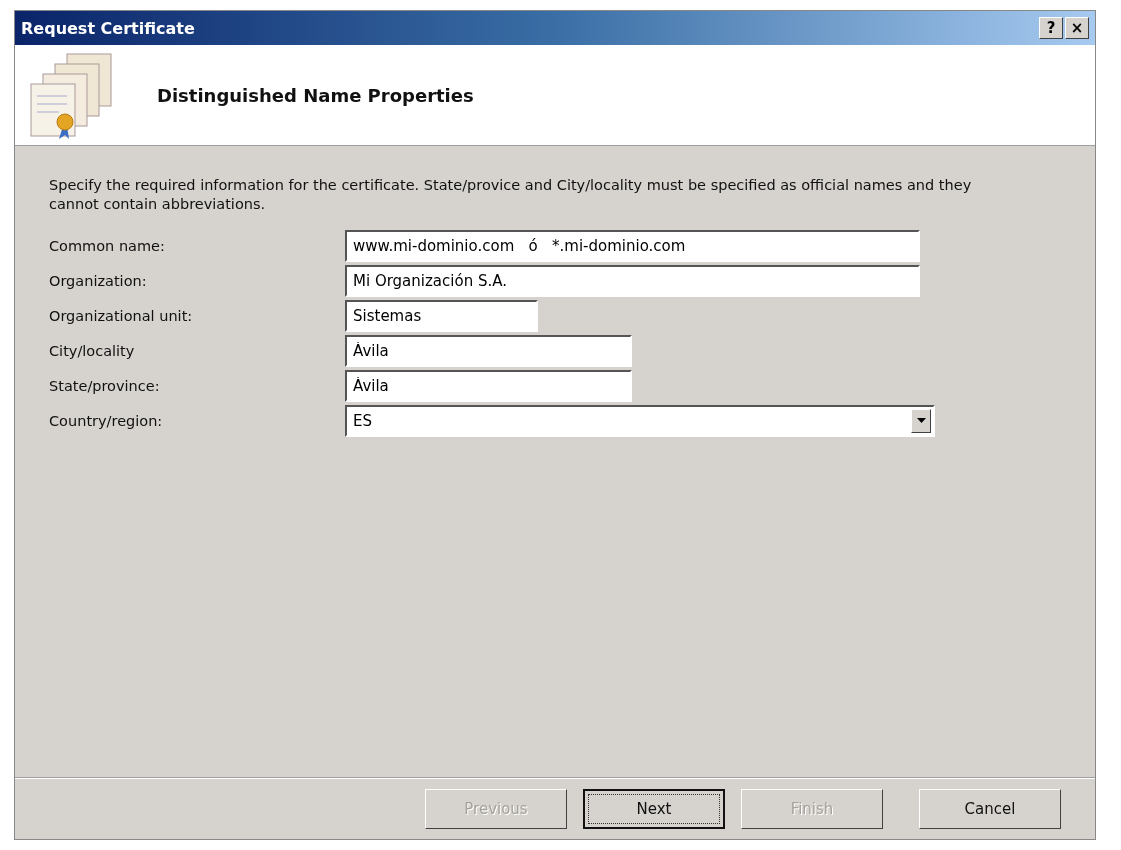 This screenshot has height=850, width=1121. What do you see at coordinates (105, 386) in the screenshot?
I see `field-label: State/province:` at bounding box center [105, 386].